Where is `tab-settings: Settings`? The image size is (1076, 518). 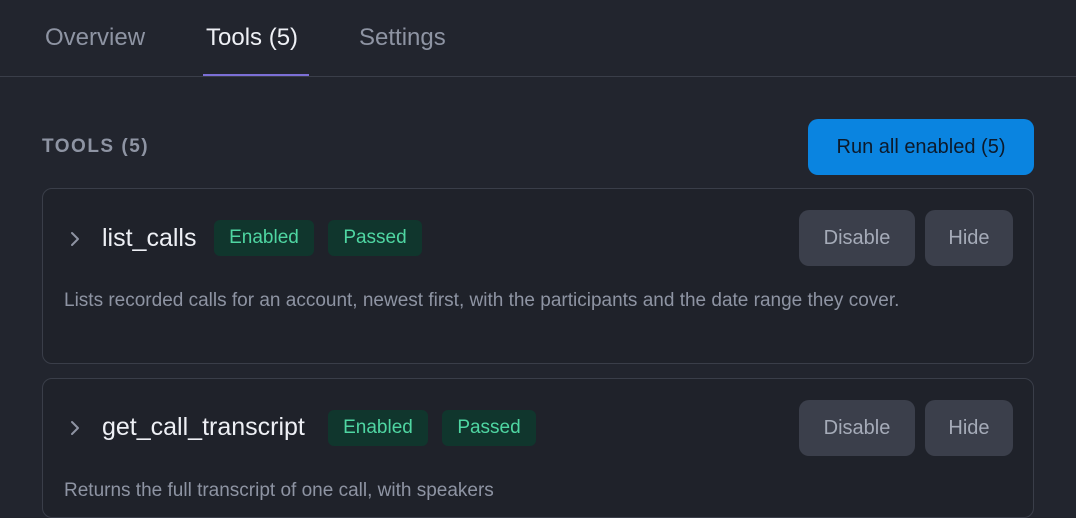 tab-settings: Settings is located at coordinates (402, 38).